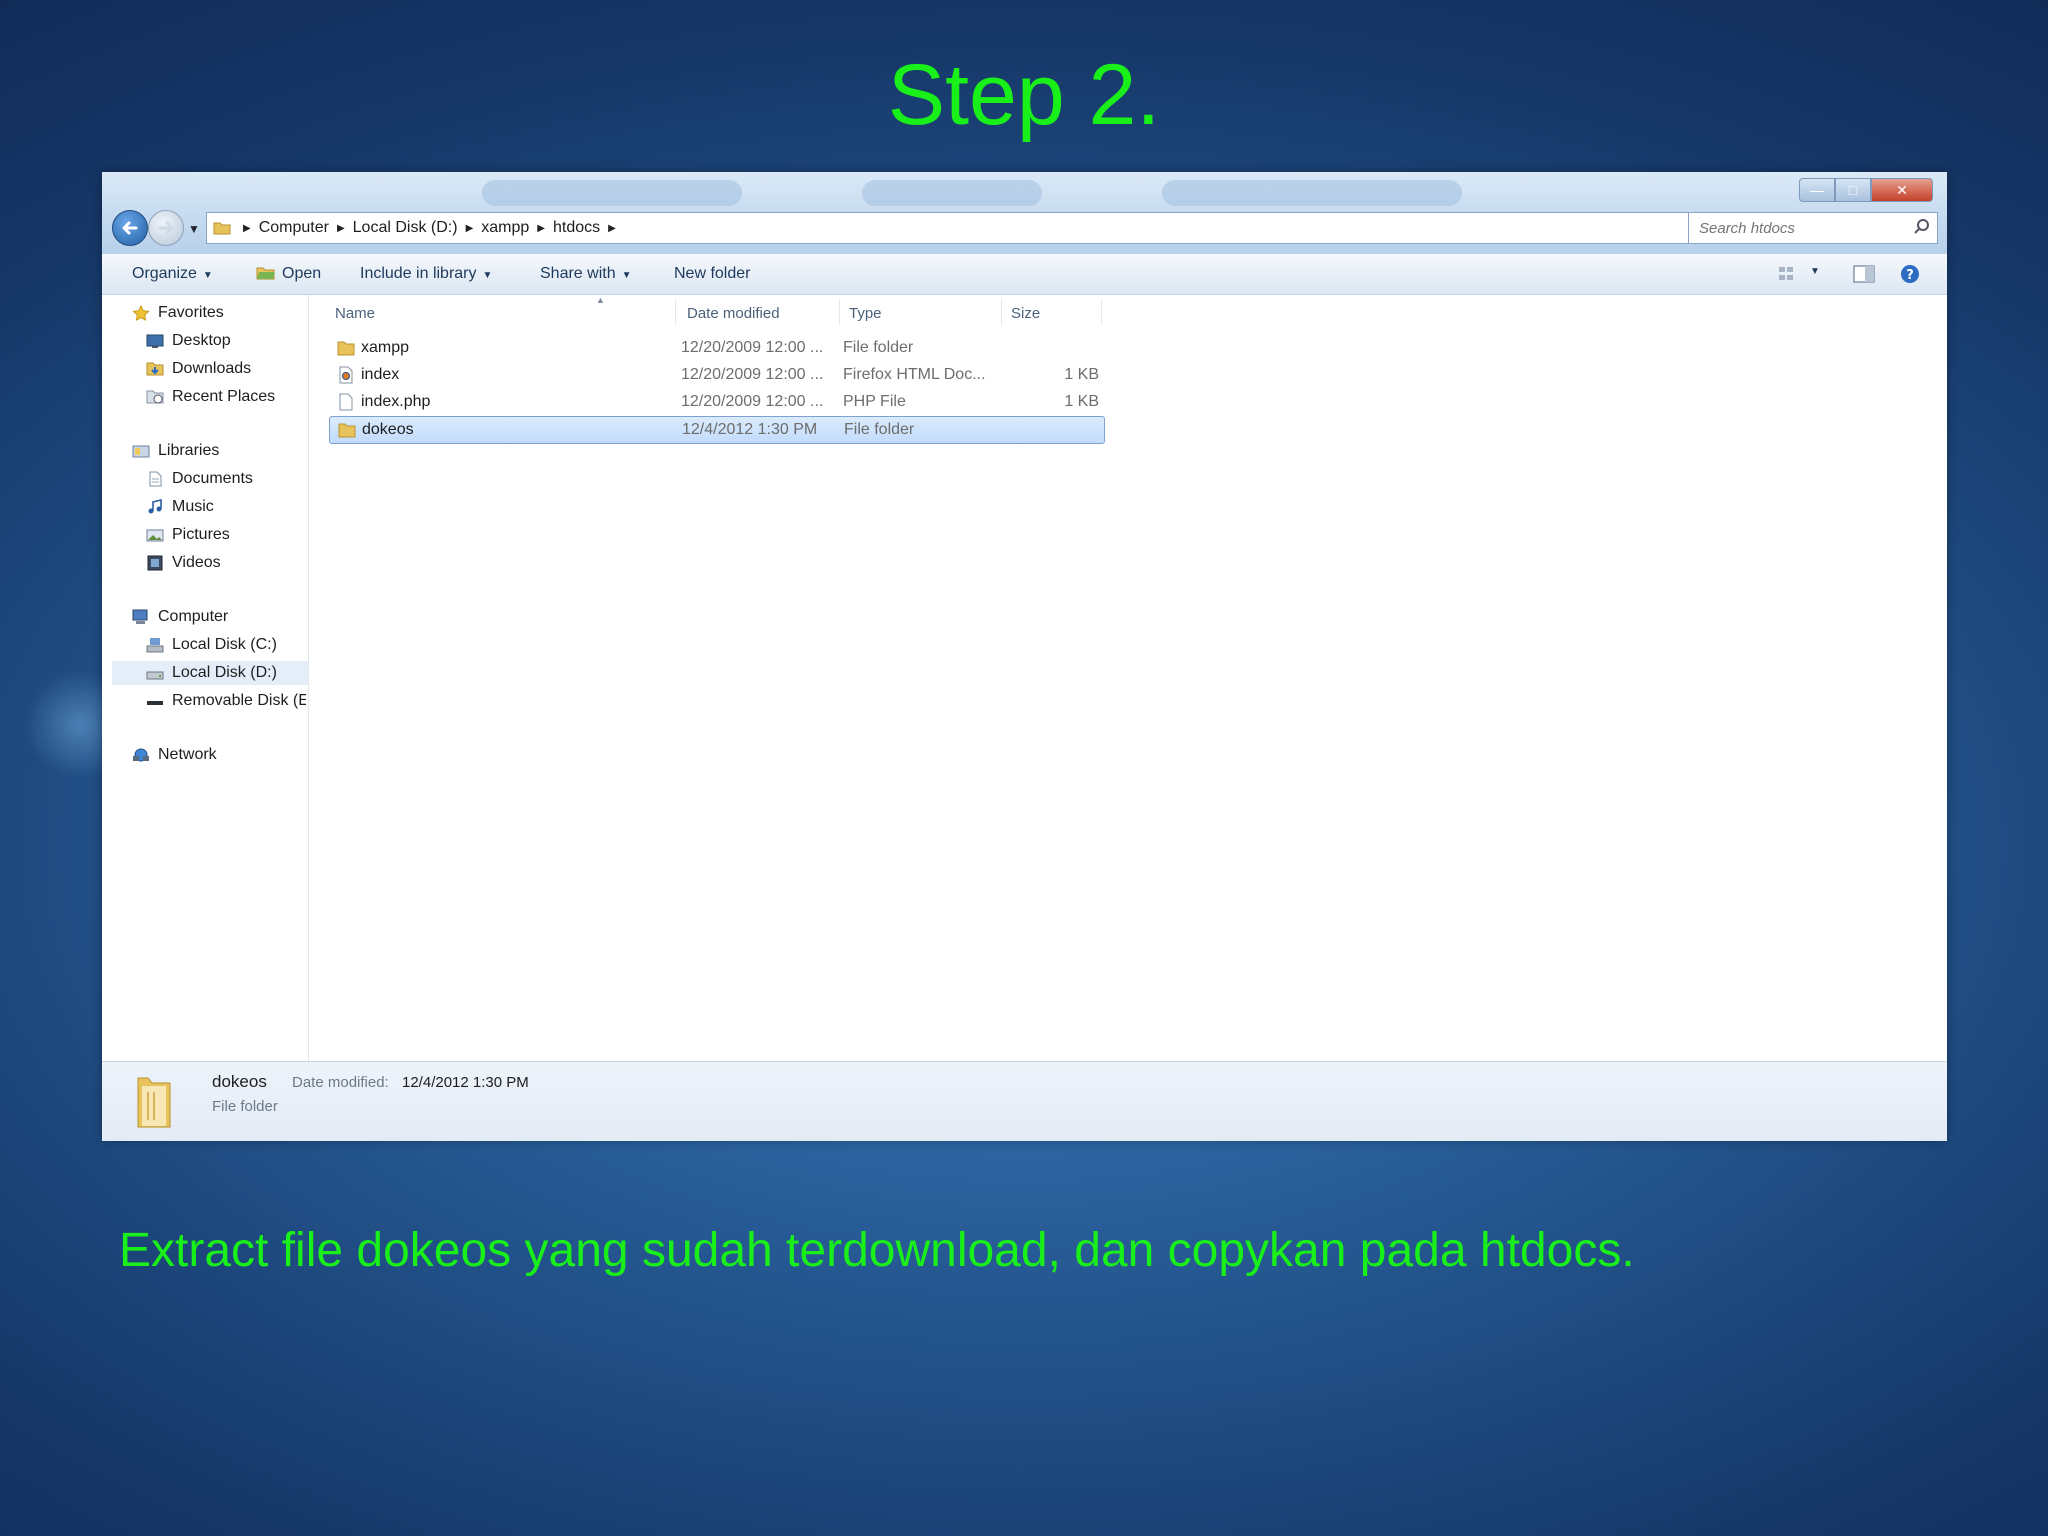 This screenshot has height=1536, width=2048. Describe the element at coordinates (166, 228) in the screenshot. I see `forward-button` at that location.